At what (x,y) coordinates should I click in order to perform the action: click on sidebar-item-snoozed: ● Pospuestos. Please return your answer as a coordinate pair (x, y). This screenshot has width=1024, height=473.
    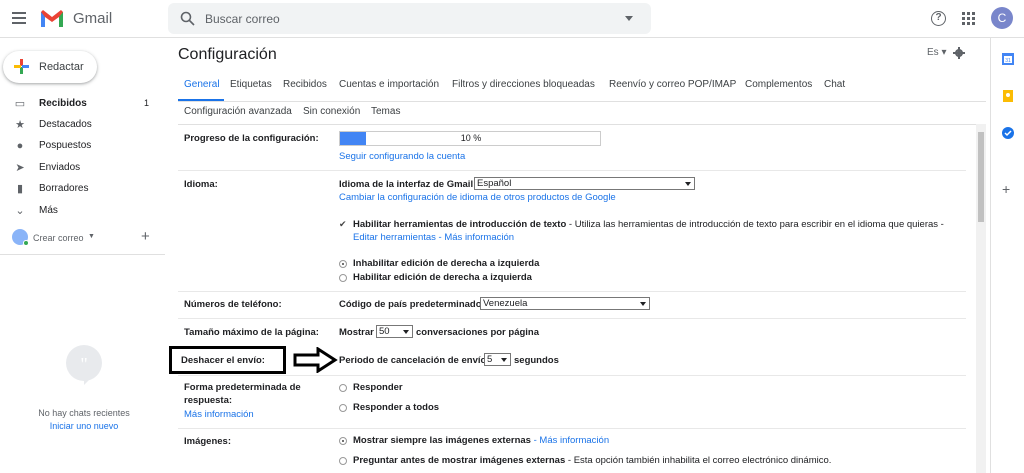
    Looking at the image, I should click on (82, 146).